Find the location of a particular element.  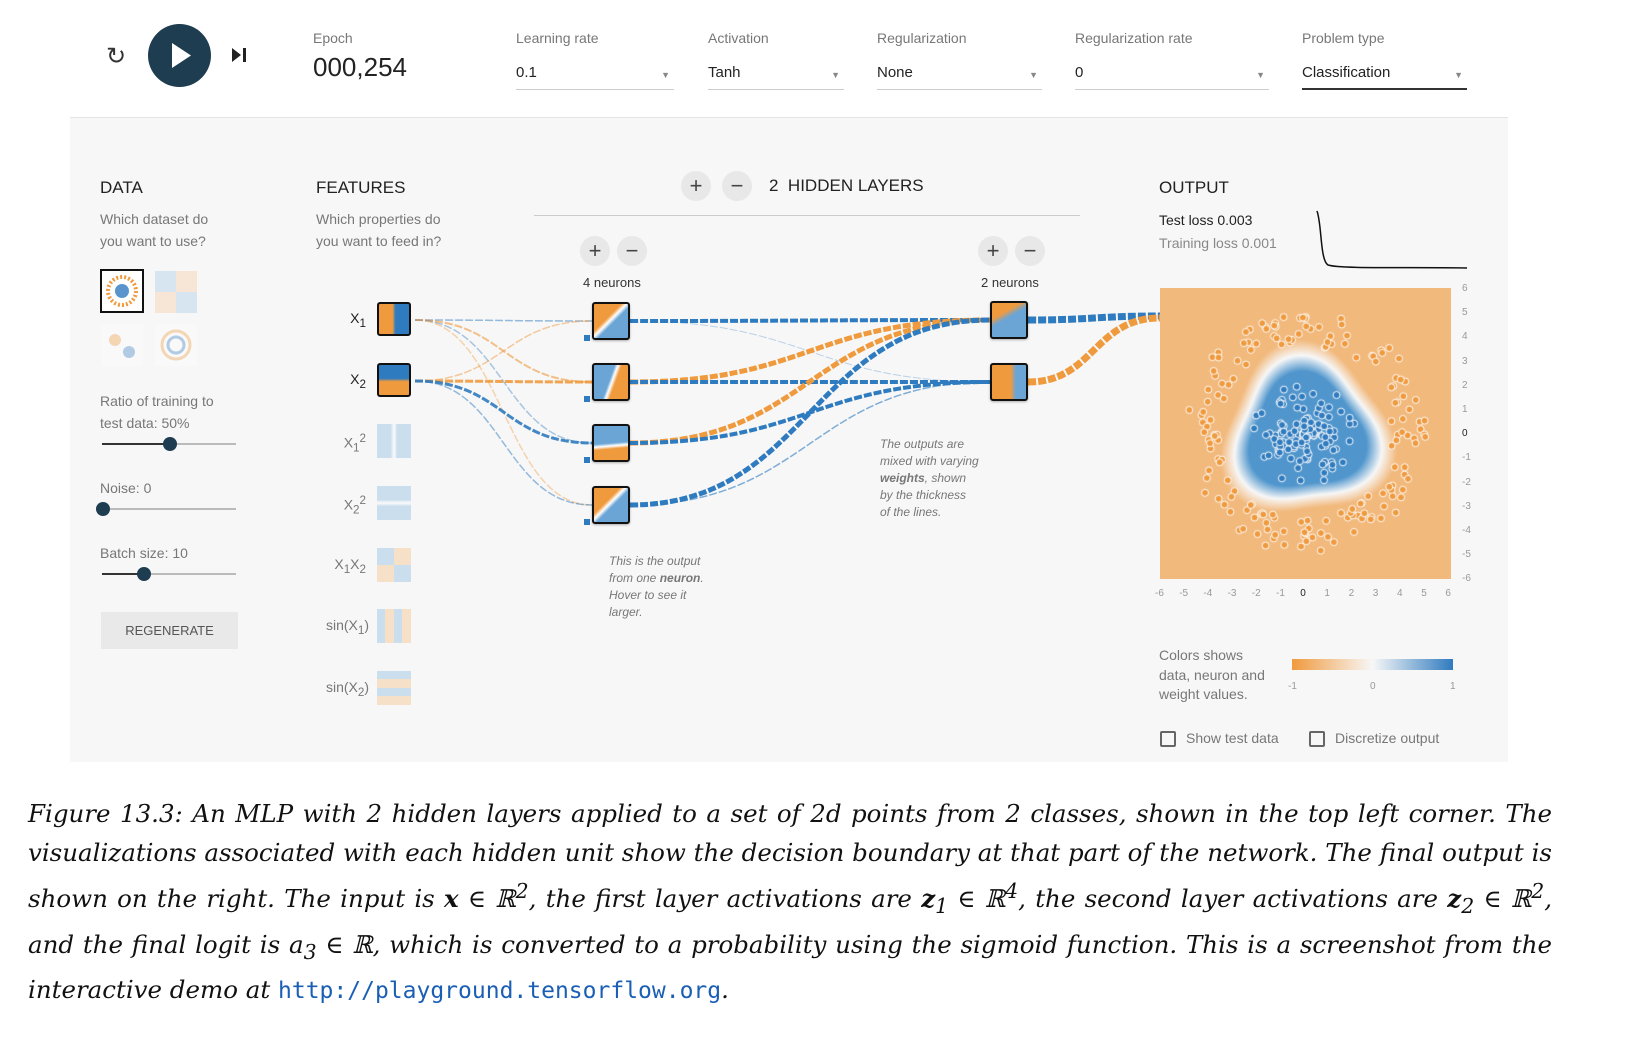

color-legend-bar is located at coordinates (1372, 664).